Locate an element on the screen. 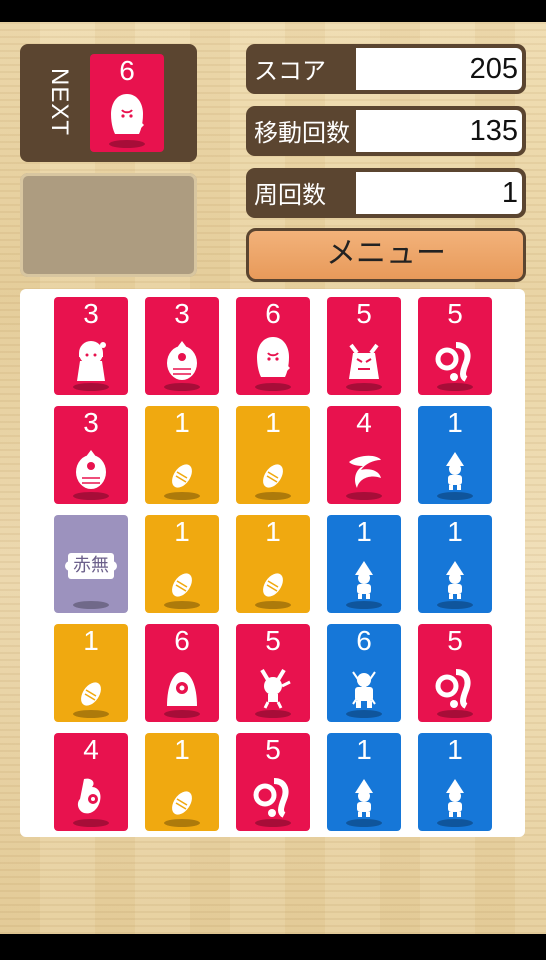 The height and width of the screenshot is (960, 546). dragon-icon is located at coordinates (365, 471).